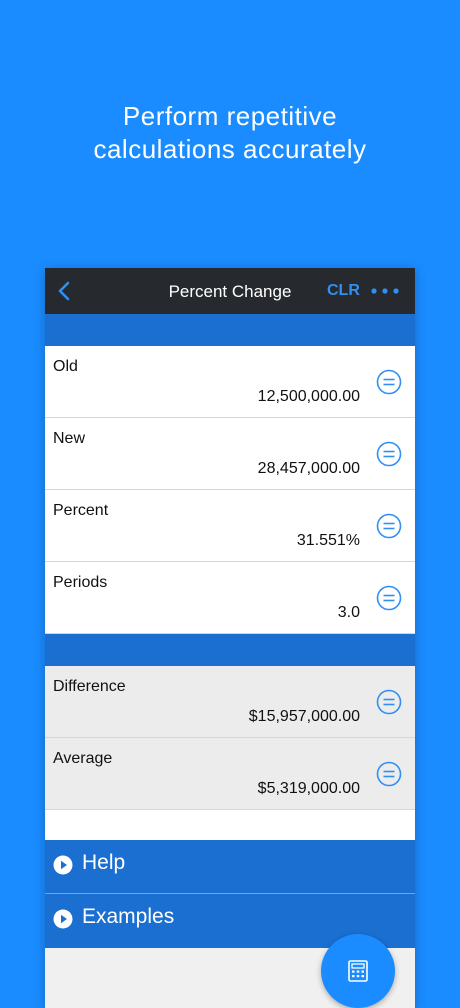  I want to click on row-value: $15,957,000.00, so click(304, 716).